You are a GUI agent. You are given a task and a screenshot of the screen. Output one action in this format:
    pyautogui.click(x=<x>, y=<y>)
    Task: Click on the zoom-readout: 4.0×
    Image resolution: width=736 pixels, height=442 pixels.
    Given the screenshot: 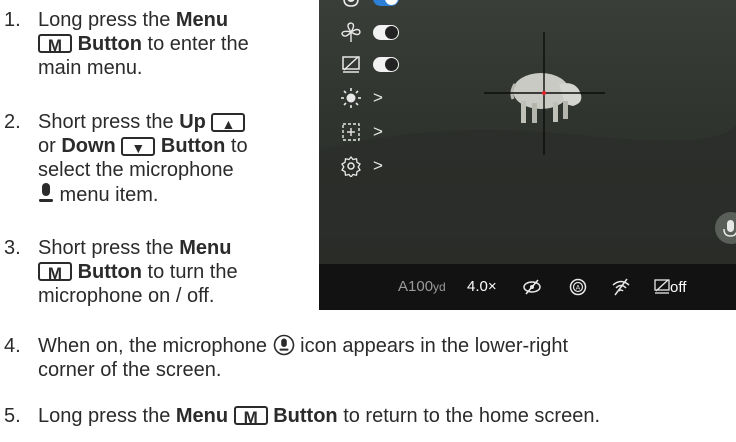 What is the action you would take?
    pyautogui.click(x=482, y=286)
    